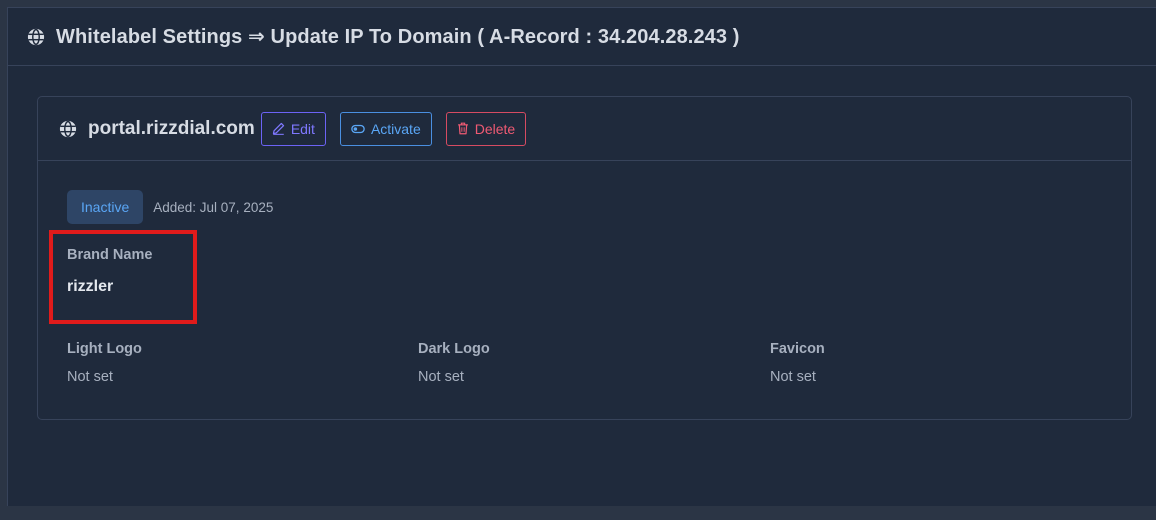 This screenshot has height=520, width=1156. What do you see at coordinates (171, 128) in the screenshot?
I see `domain-name: portal.rizzdial.com` at bounding box center [171, 128].